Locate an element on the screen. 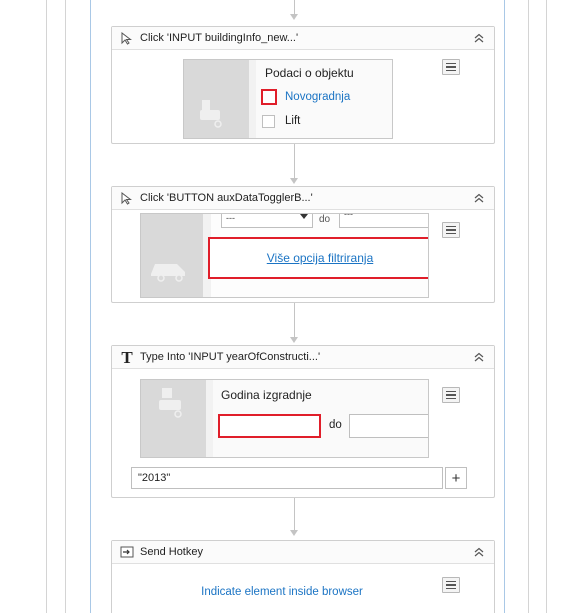 This screenshot has width=566, height=613. activity-title: Type Into 'INPUT yearOfConstructi...' is located at coordinates (230, 357).